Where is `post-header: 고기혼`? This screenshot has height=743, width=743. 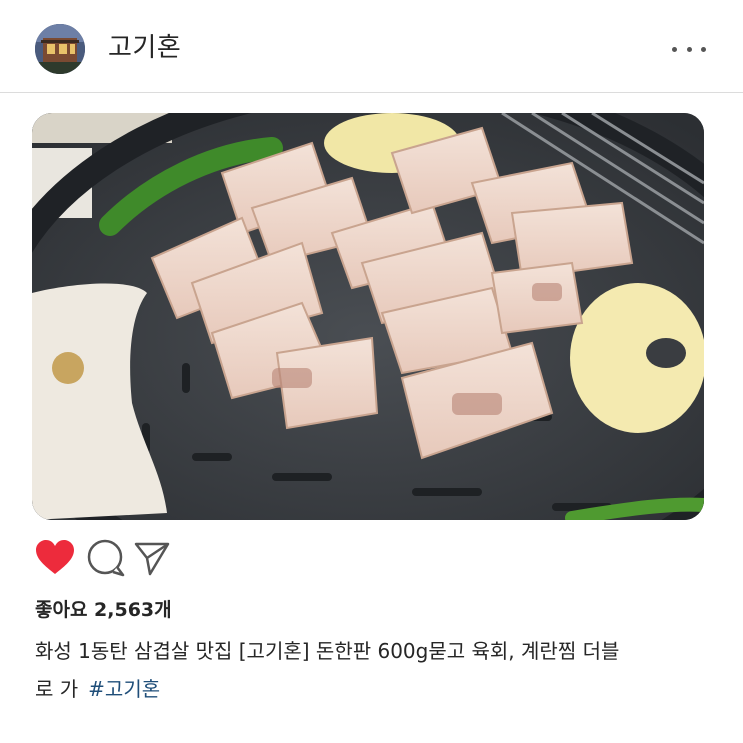
post-header: 고기혼 is located at coordinates (371, 46).